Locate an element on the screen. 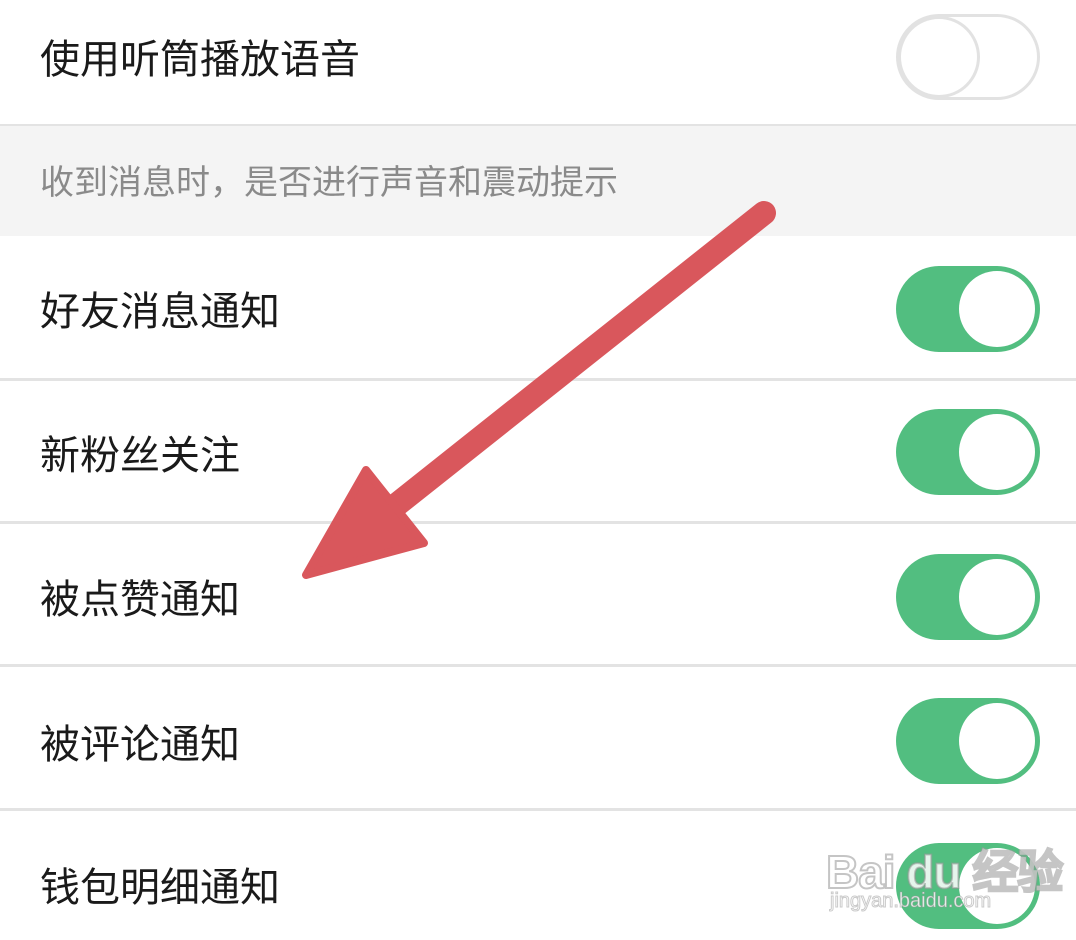  settings-row-label: 钱包明细通知 is located at coordinates (160, 888).